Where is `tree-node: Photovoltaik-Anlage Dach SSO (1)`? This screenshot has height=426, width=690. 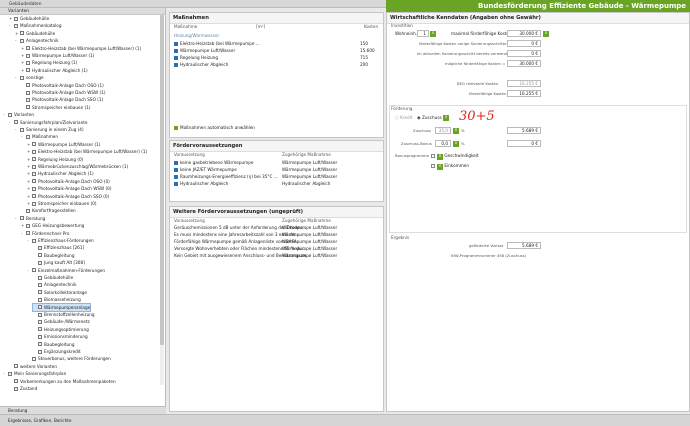
tree-node: Photovoltaik-Anlage Dach SSO (1) is located at coordinates (62, 99).